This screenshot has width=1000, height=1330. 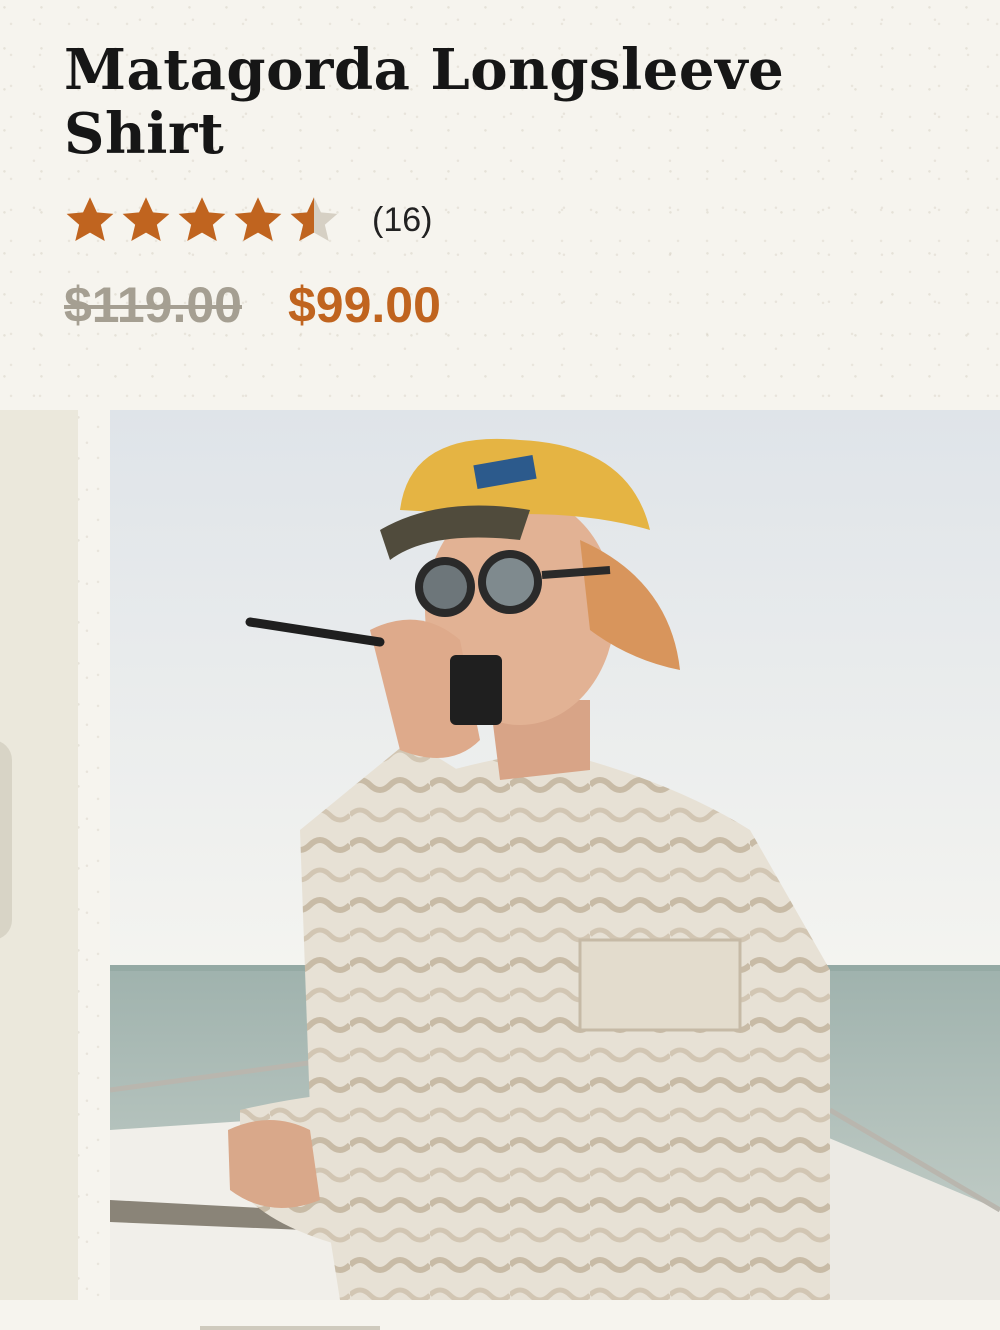 I want to click on sale-price: $99.00, so click(x=364, y=305).